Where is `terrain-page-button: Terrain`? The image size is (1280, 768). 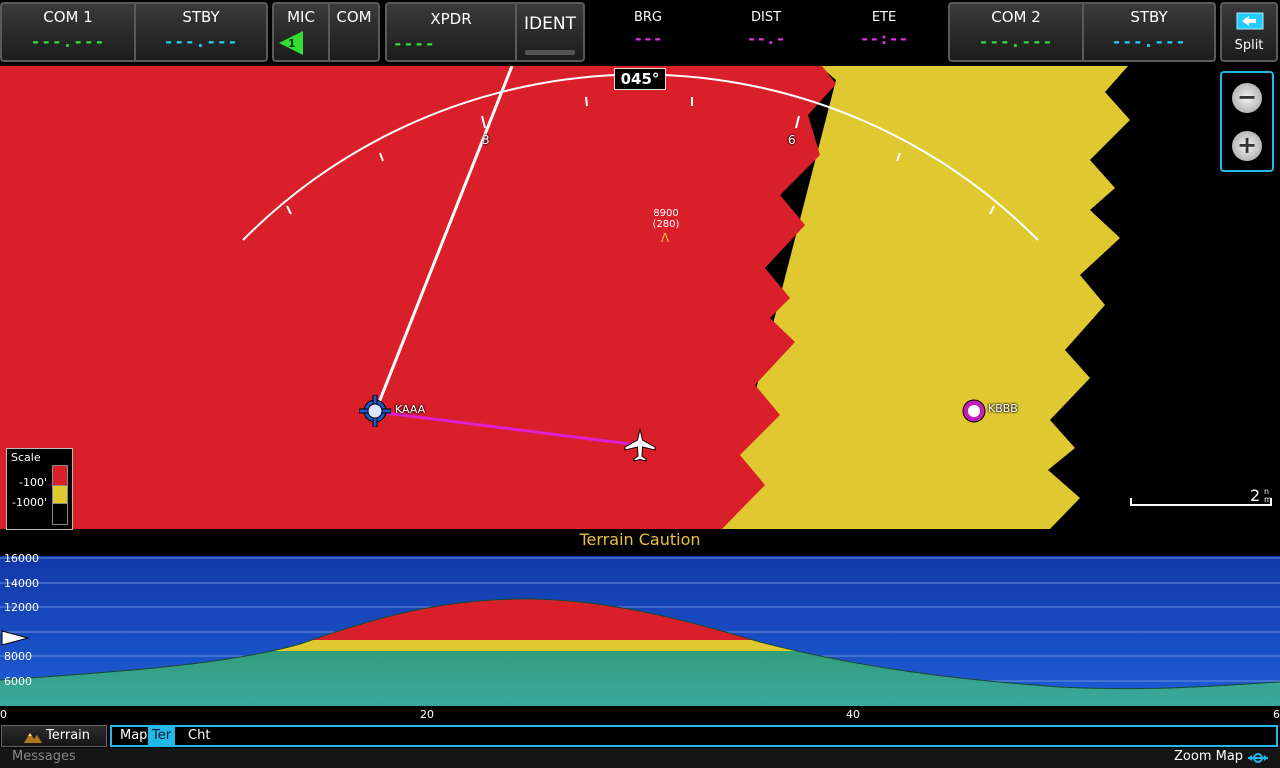
terrain-page-button: Terrain is located at coordinates (54, 736).